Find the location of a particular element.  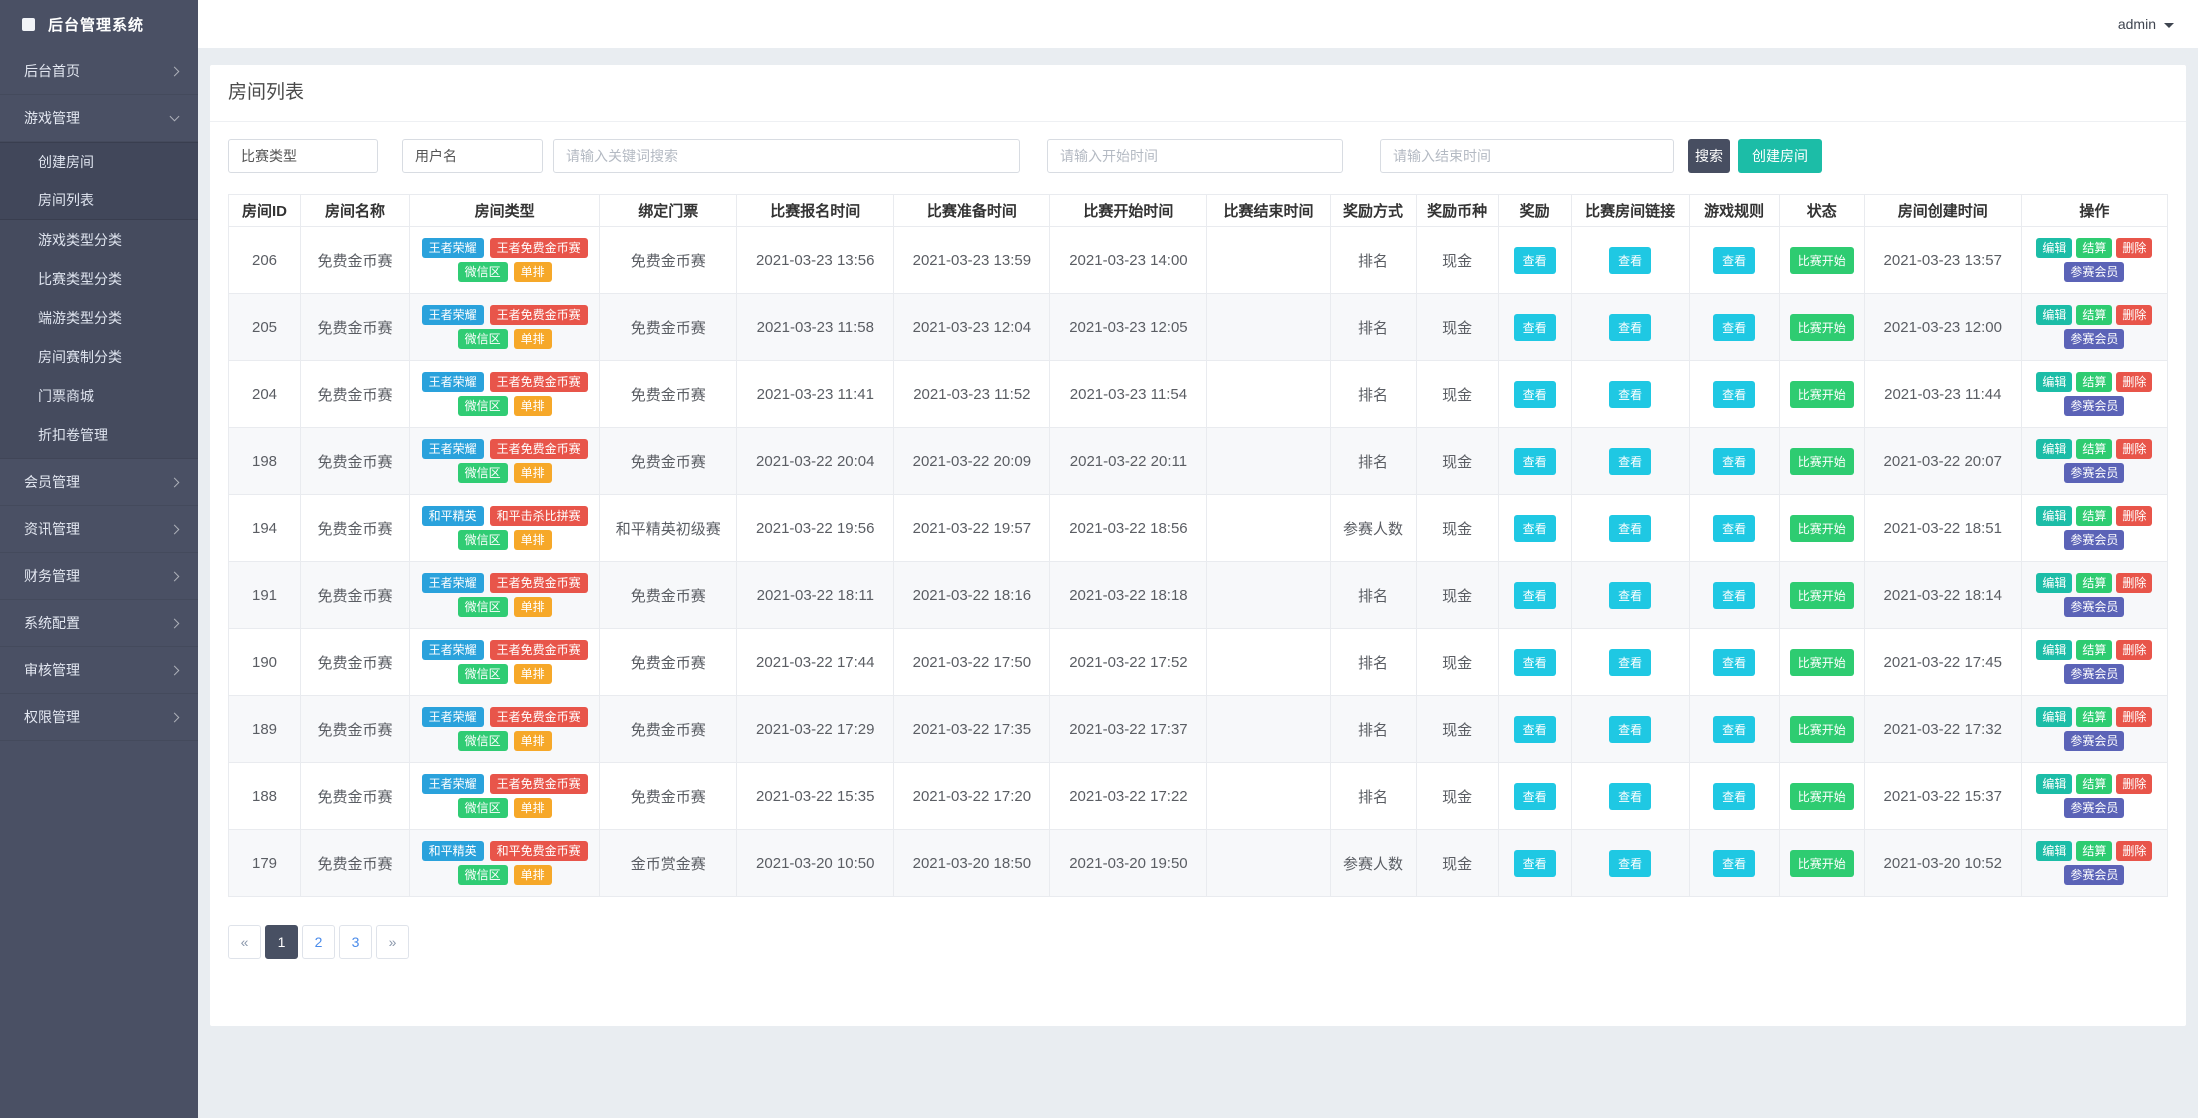

sidebar-item-6: 审核管理 is located at coordinates (99, 670).